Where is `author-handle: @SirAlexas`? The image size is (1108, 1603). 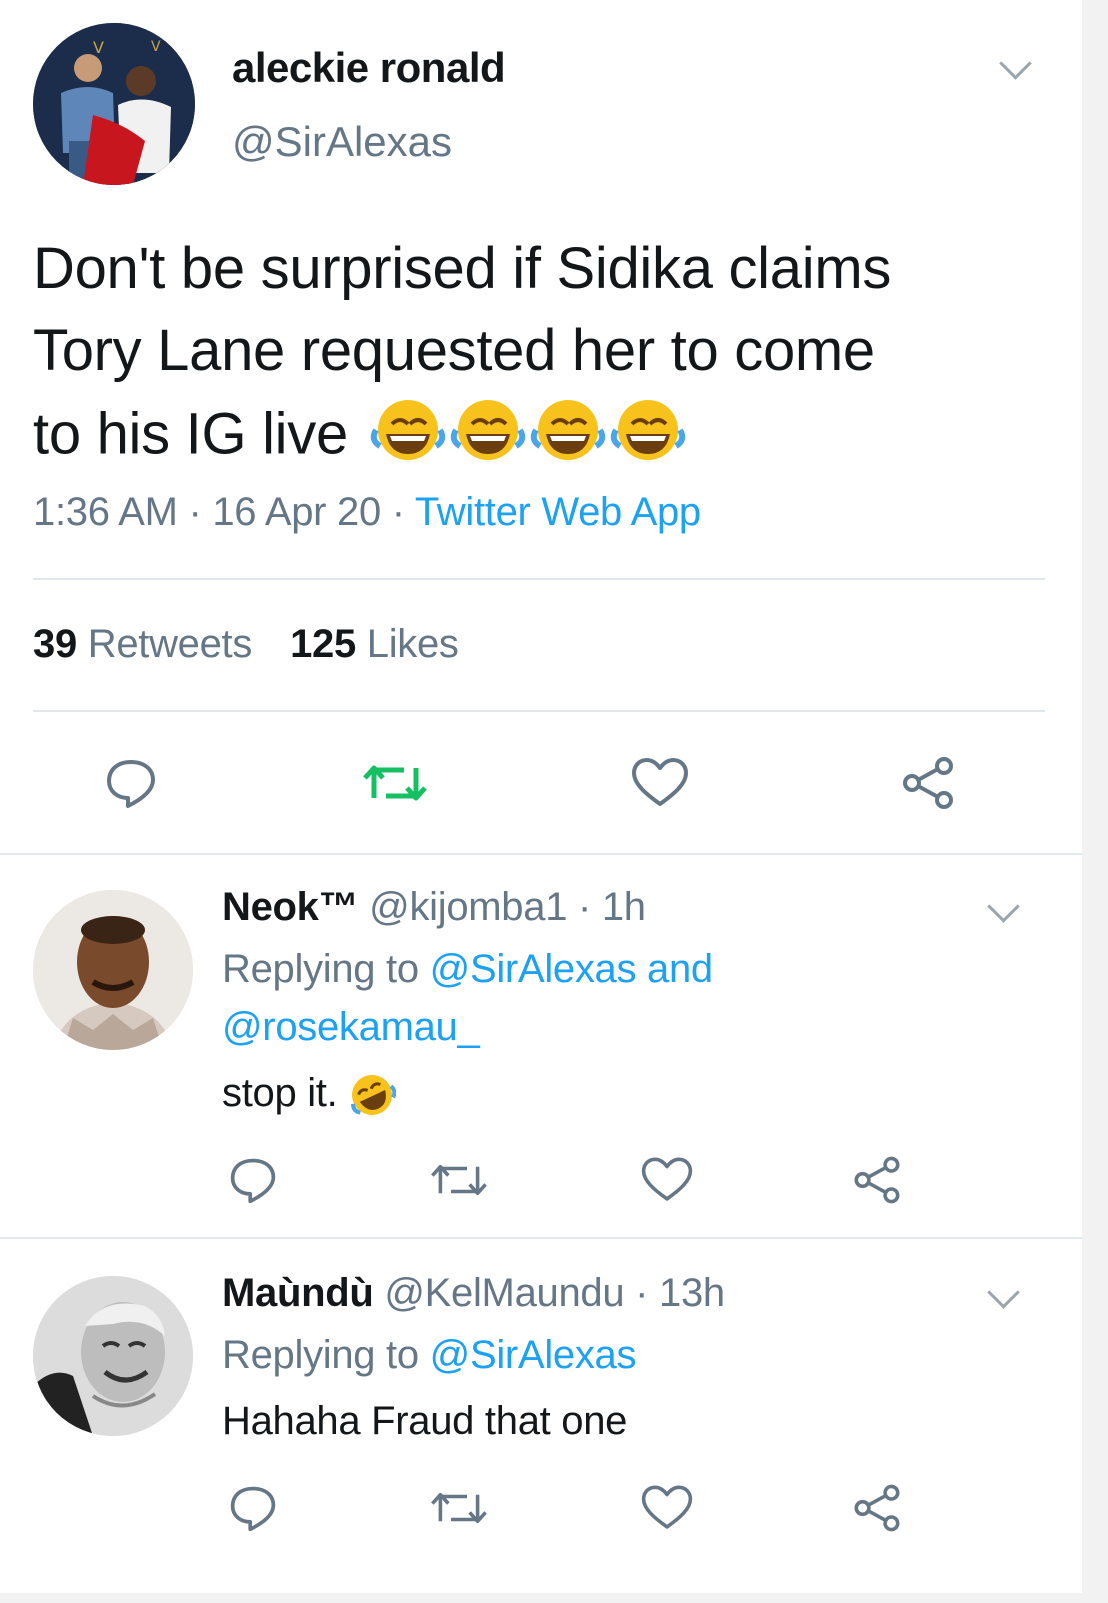
author-handle: @SirAlexas is located at coordinates (342, 142).